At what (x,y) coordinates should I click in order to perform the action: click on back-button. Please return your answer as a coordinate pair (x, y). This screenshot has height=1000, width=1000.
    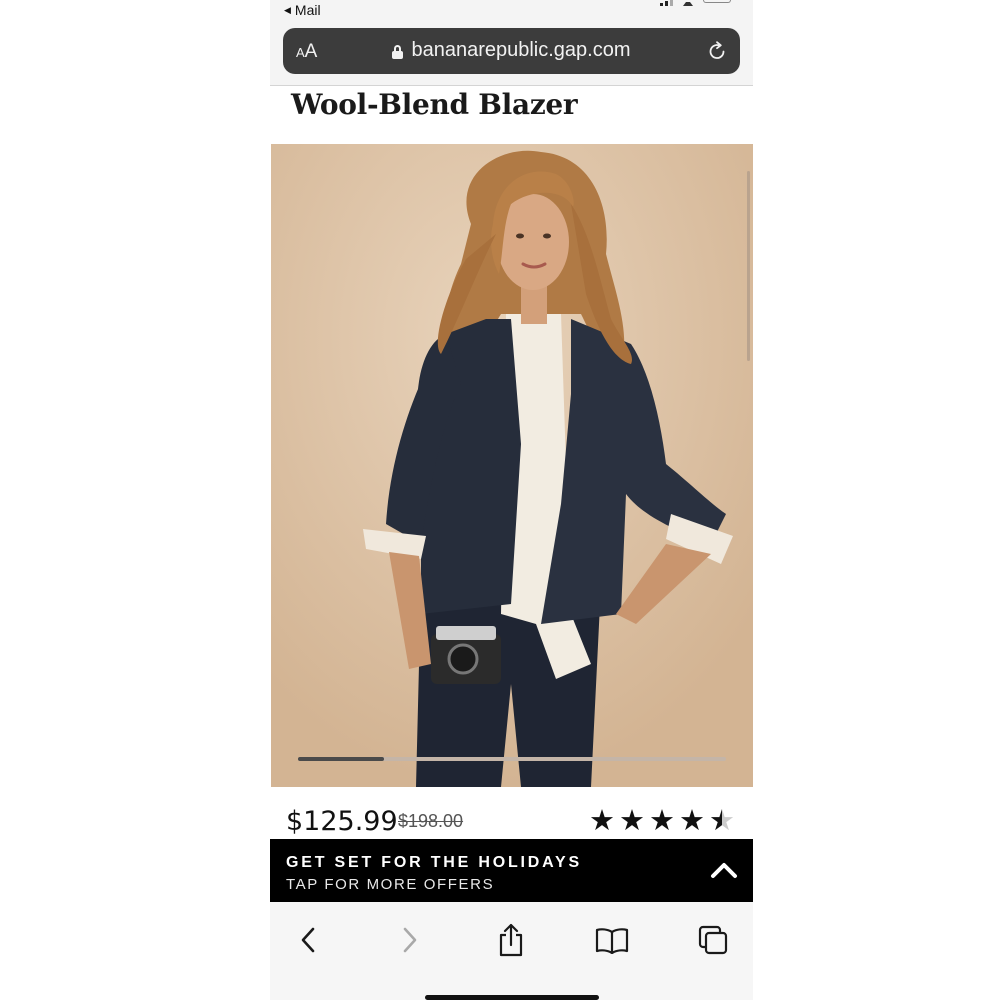
    Looking at the image, I should click on (308, 940).